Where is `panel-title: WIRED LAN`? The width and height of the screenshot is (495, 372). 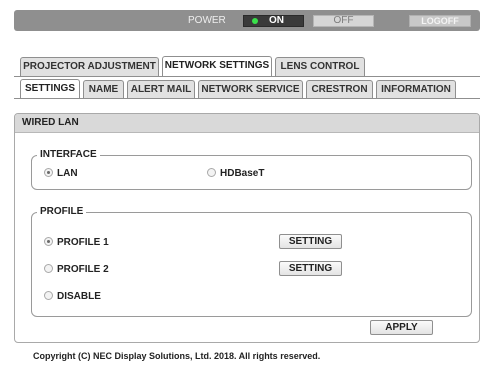
panel-title: WIRED LAN is located at coordinates (247, 123).